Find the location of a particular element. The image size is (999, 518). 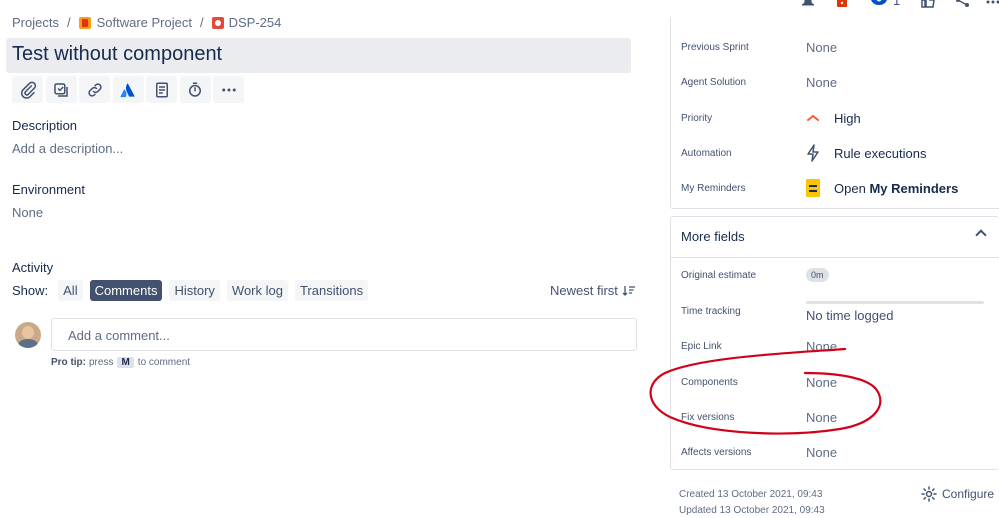

tab-history: History is located at coordinates (194, 290).